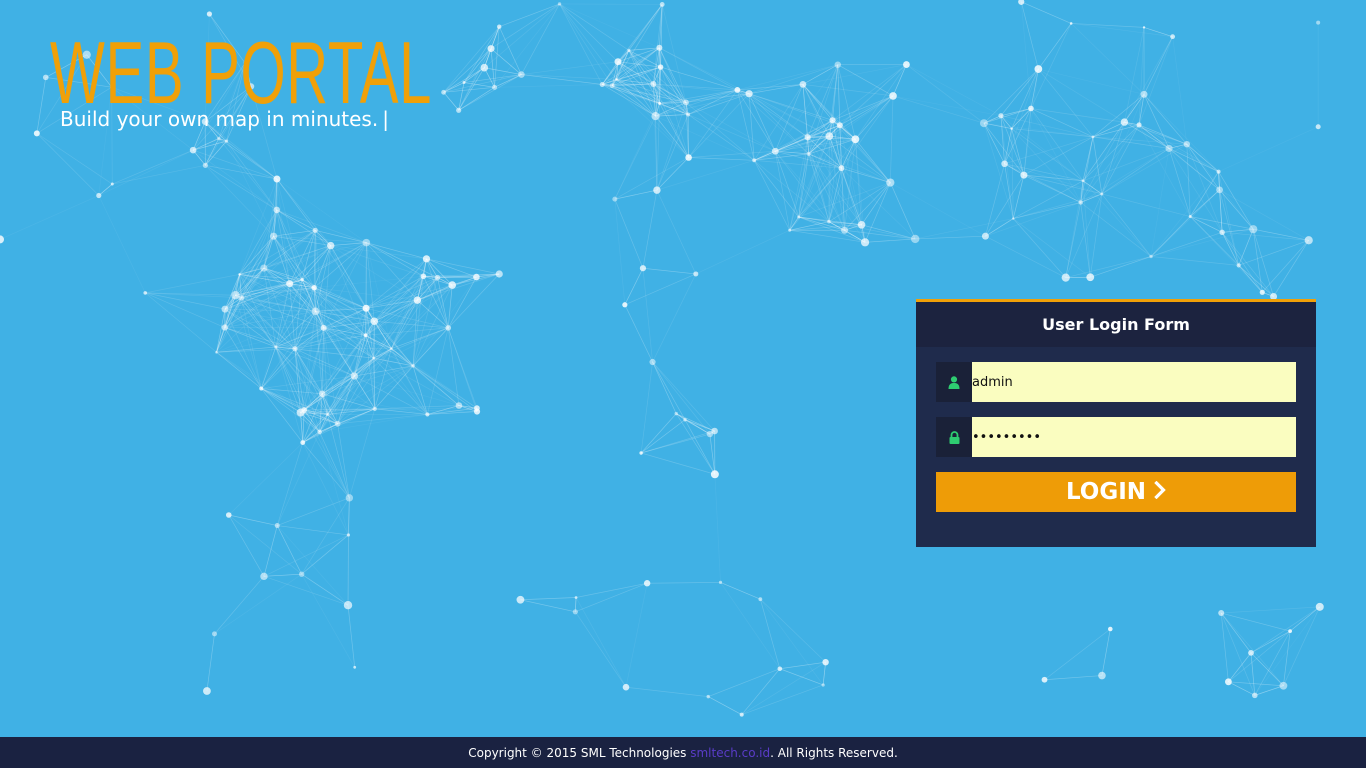  I want to click on login-button-label: LOGIN, so click(1106, 492).